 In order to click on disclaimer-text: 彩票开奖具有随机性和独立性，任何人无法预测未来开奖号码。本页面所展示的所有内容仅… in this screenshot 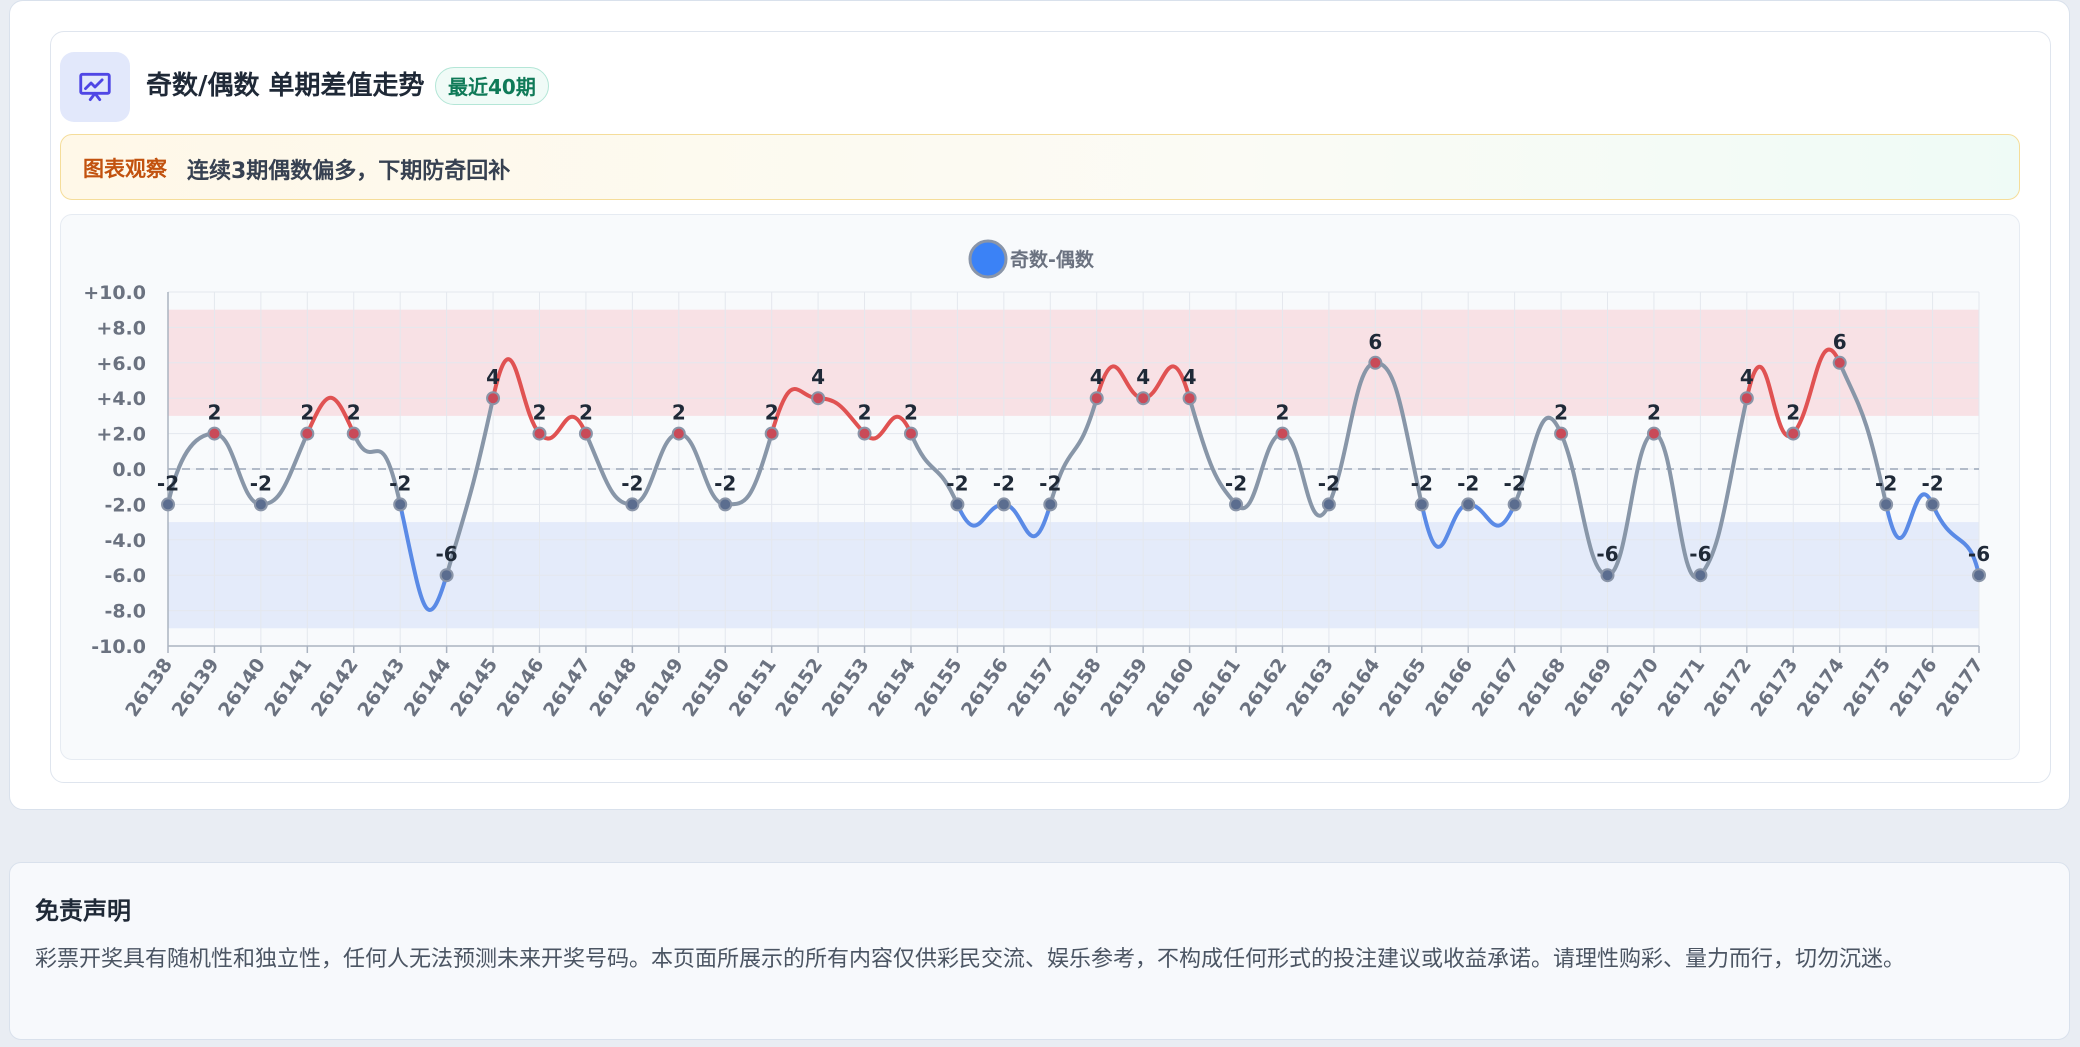, I will do `click(970, 959)`.